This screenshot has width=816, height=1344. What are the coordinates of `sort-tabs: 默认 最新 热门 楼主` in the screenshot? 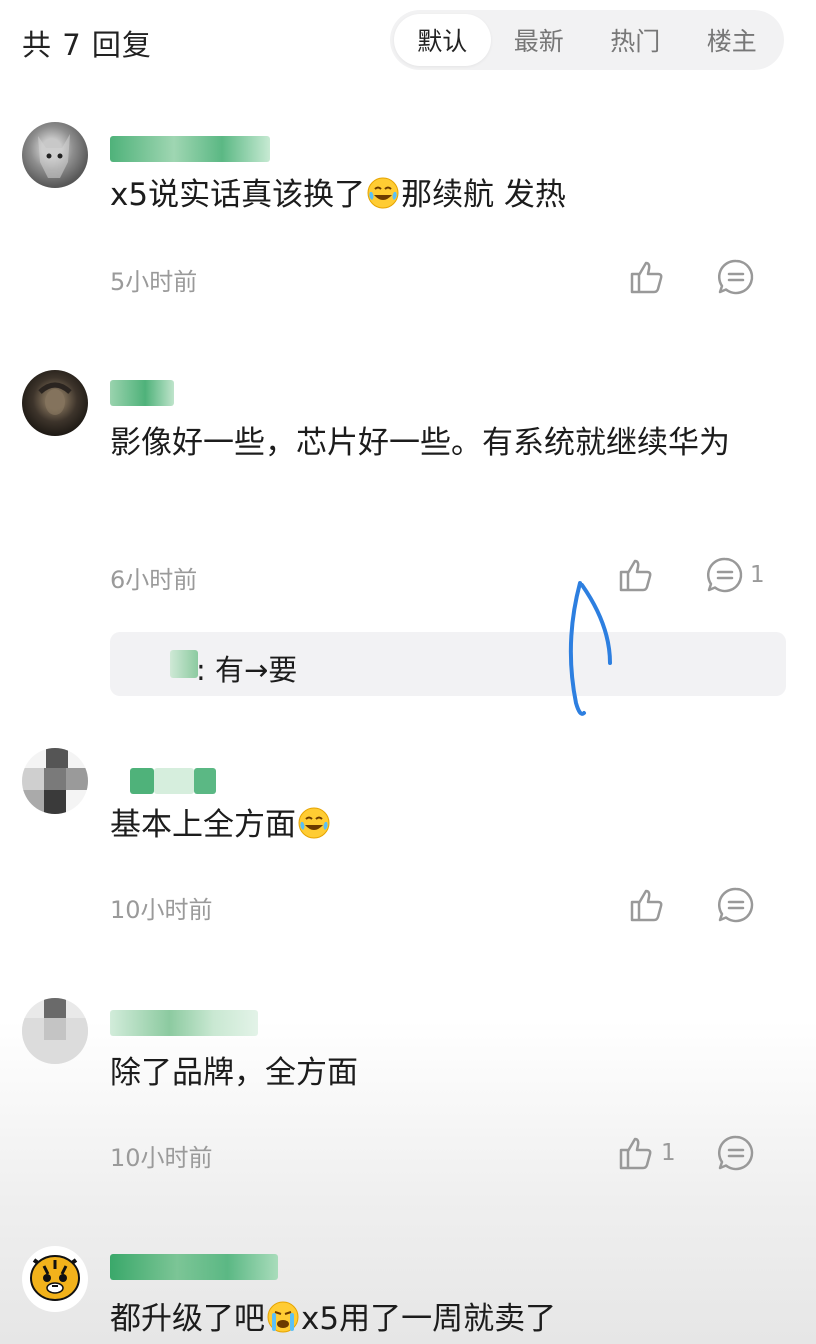 It's located at (587, 40).